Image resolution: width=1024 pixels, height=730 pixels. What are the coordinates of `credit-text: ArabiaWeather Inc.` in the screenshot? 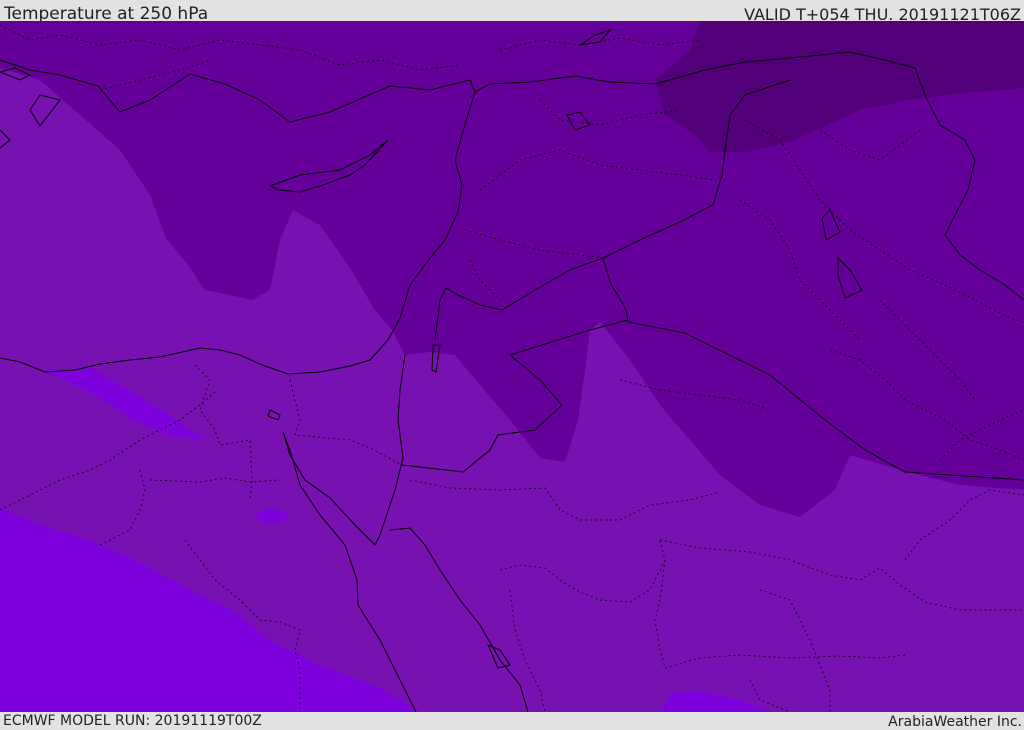 It's located at (955, 722).